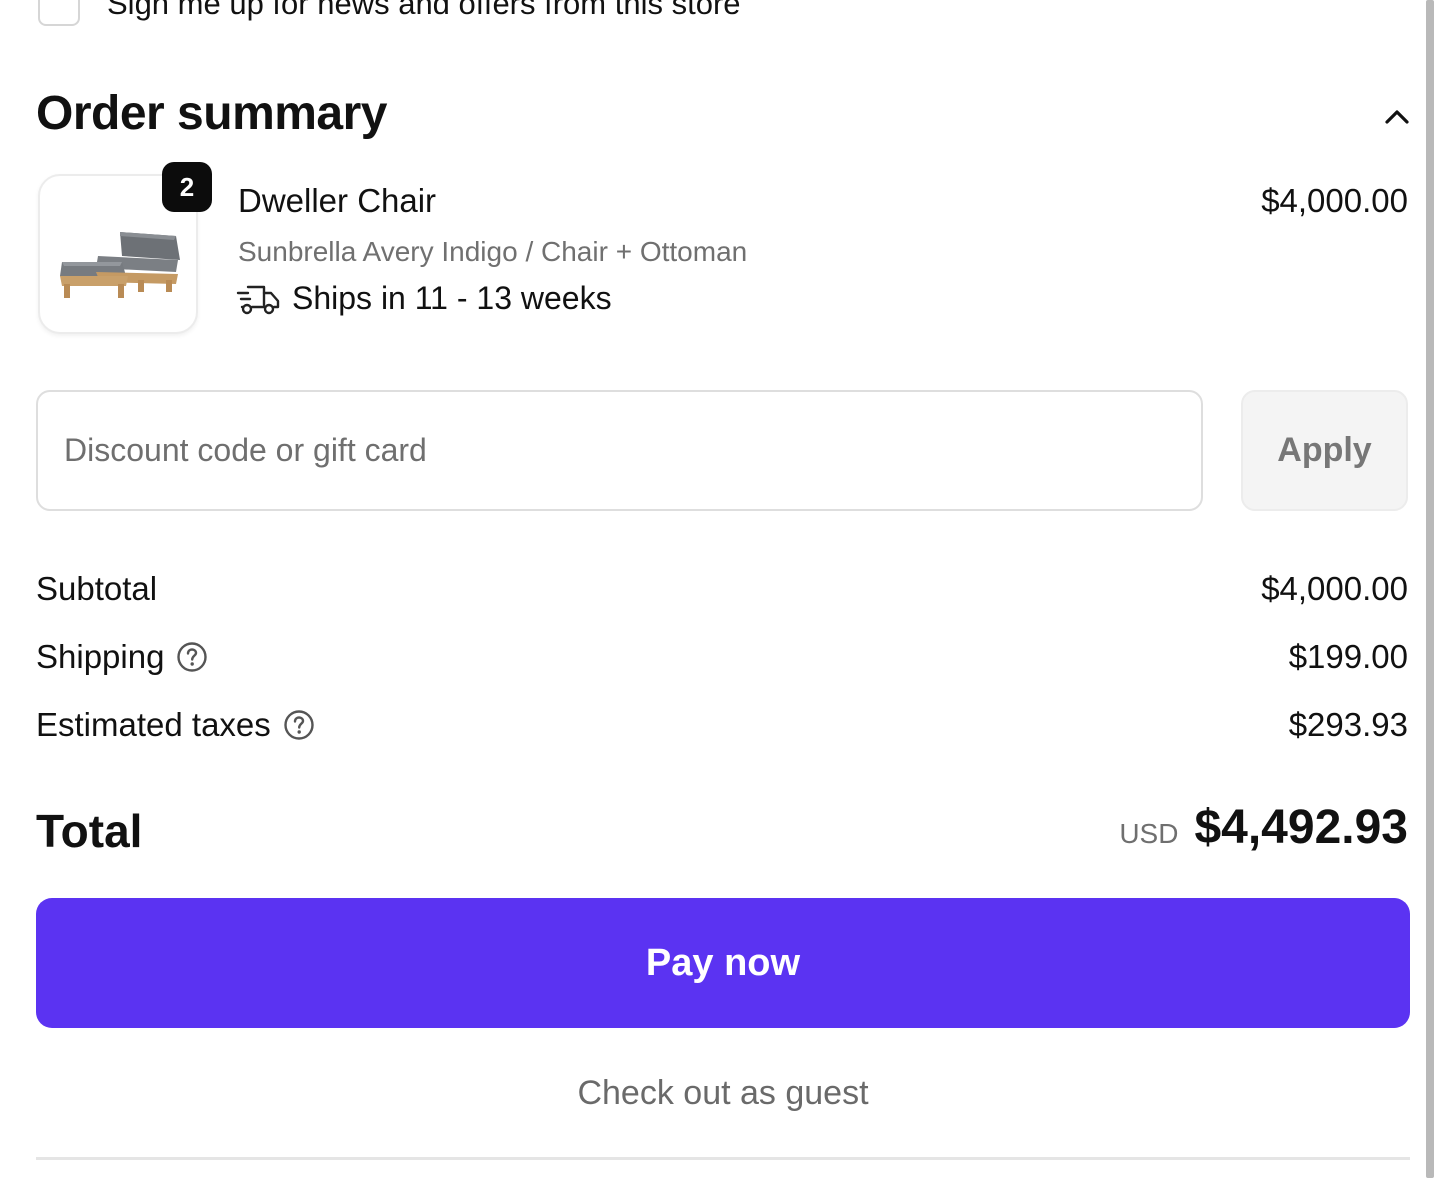 Image resolution: width=1445 pixels, height=1178 pixels. What do you see at coordinates (187, 187) in the screenshot?
I see `quantity-badge: 2` at bounding box center [187, 187].